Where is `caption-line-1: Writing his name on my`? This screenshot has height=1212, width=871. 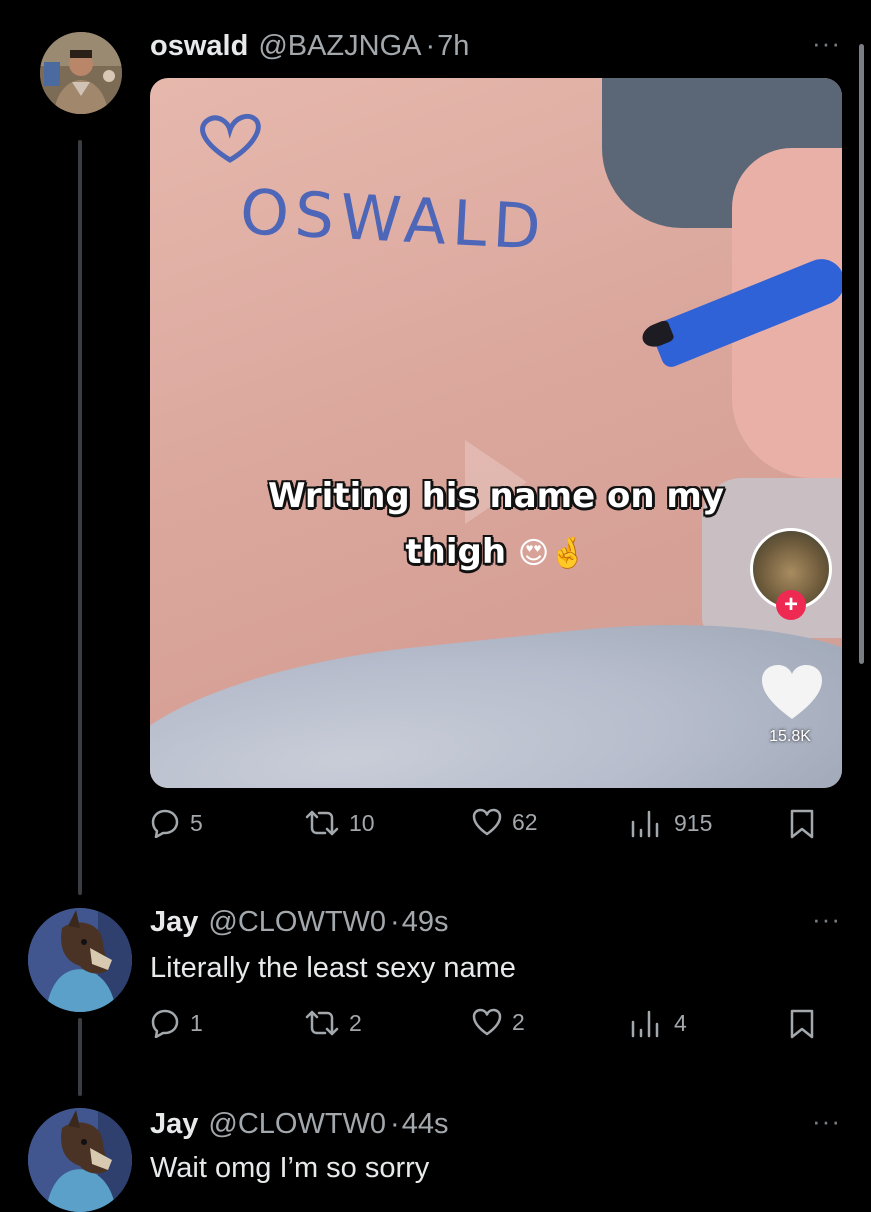
caption-line-1: Writing his name on my is located at coordinates (495, 496).